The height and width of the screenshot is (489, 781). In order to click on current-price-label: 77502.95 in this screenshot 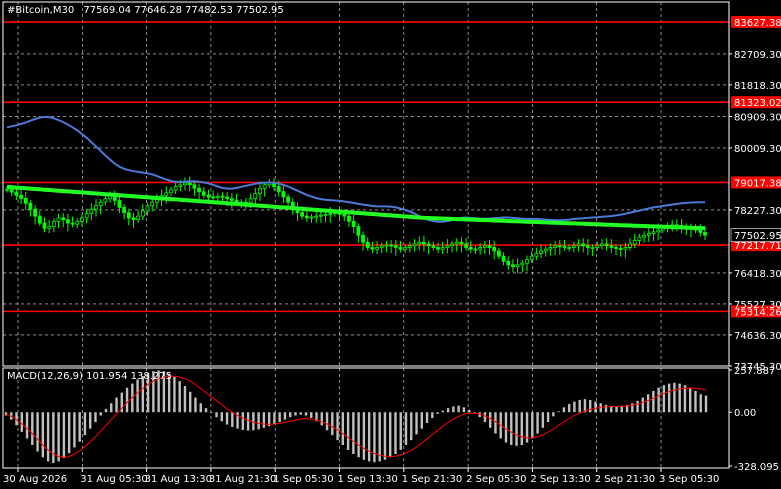, I will do `click(757, 236)`.